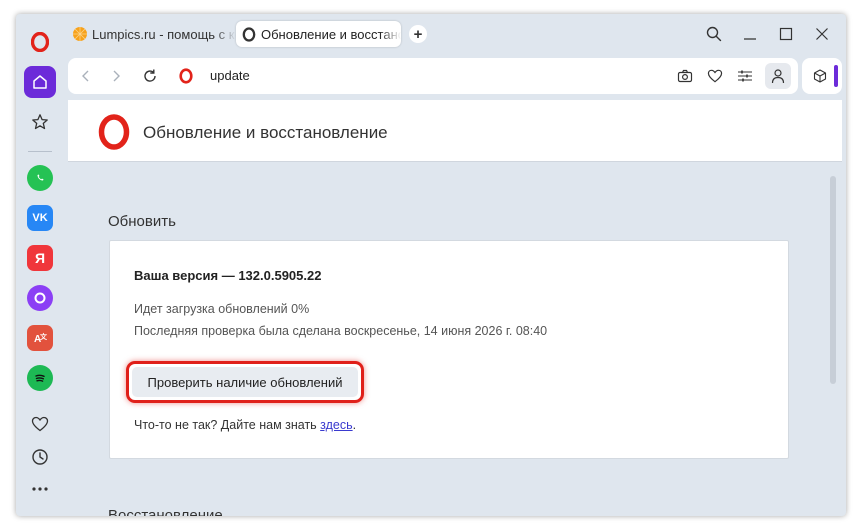  I want to click on camera-icon, so click(685, 76).